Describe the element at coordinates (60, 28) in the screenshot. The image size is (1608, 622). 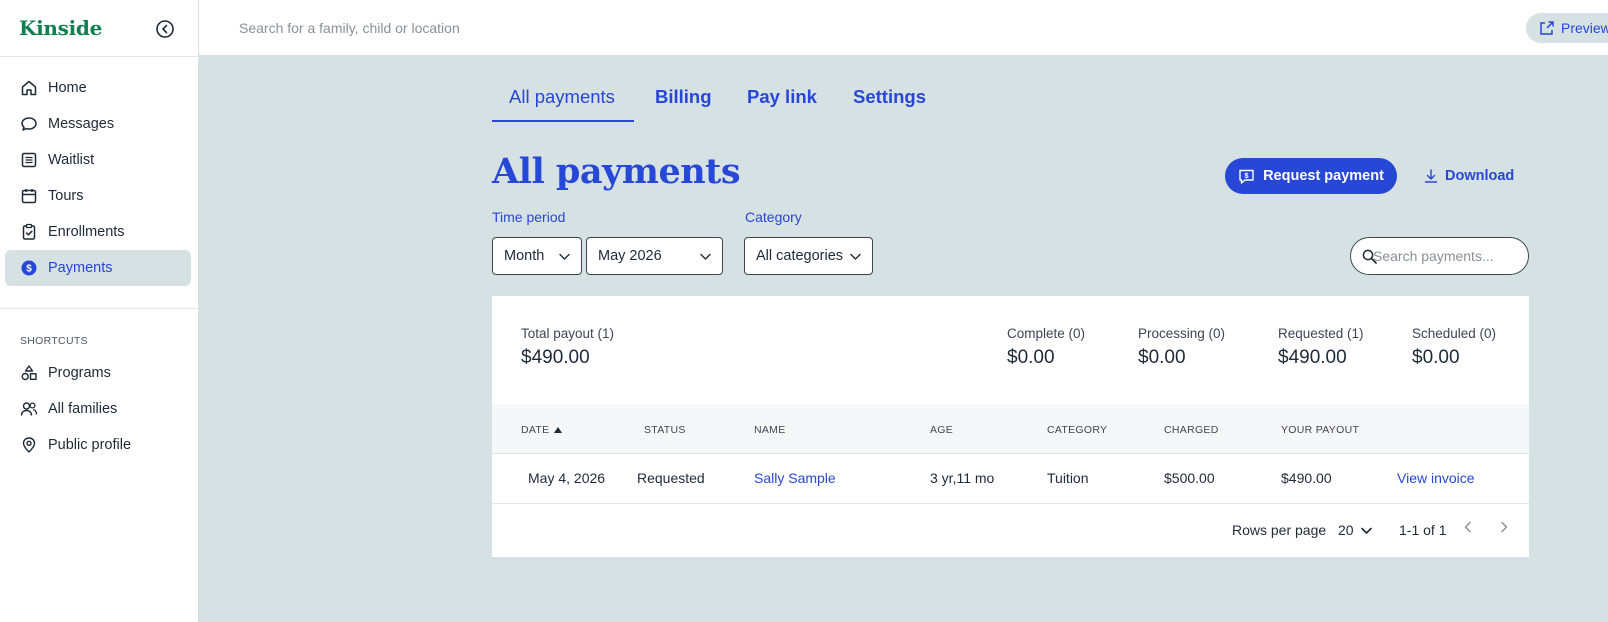
I see `brand-logo: Kinside` at that location.